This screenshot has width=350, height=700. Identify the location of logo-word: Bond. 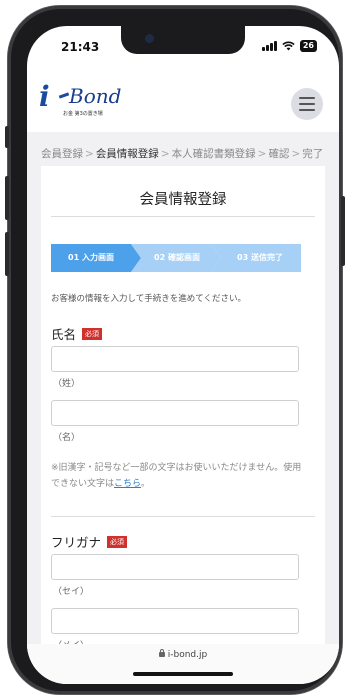
(95, 96).